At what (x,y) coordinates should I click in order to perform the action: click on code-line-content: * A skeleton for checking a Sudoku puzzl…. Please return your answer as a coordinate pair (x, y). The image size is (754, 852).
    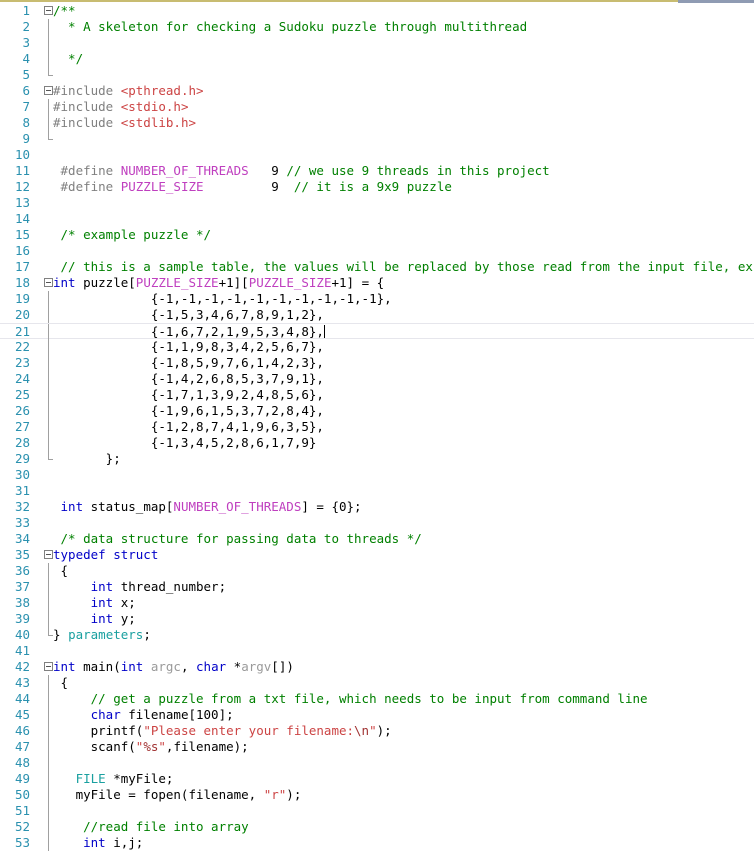
    Looking at the image, I should click on (290, 27).